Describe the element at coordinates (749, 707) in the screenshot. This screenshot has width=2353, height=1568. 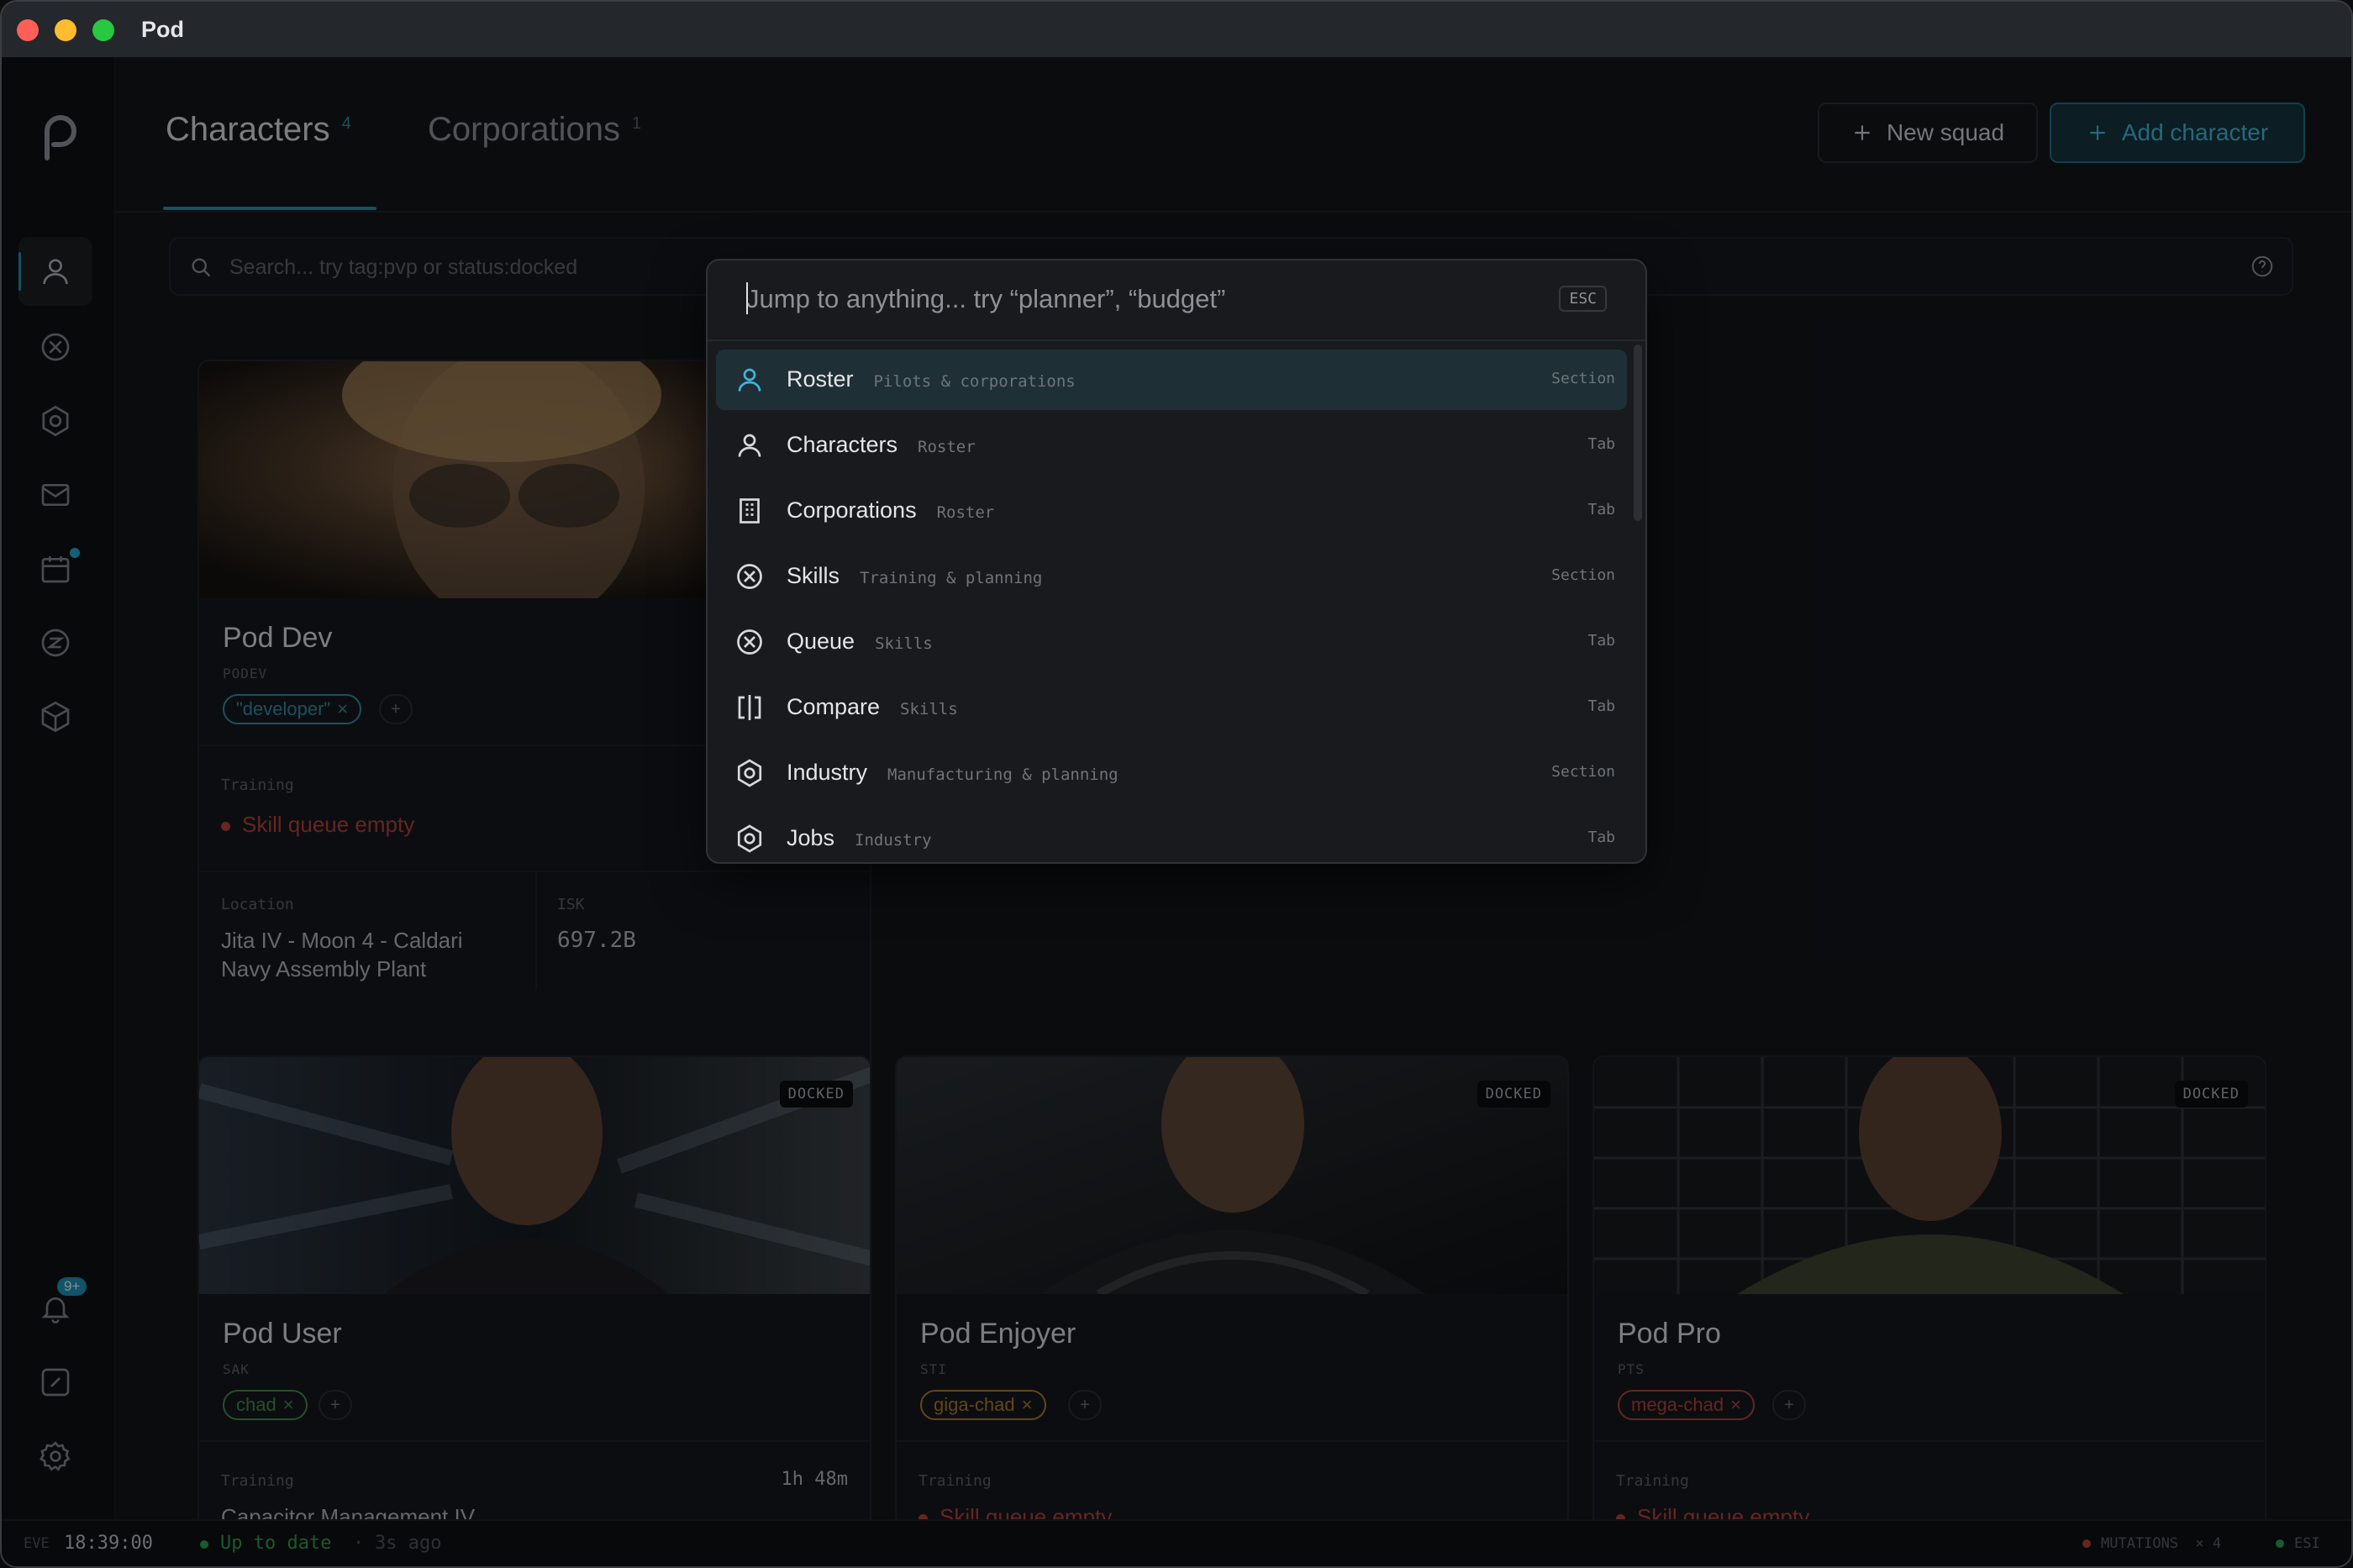
I see `compare-icon` at that location.